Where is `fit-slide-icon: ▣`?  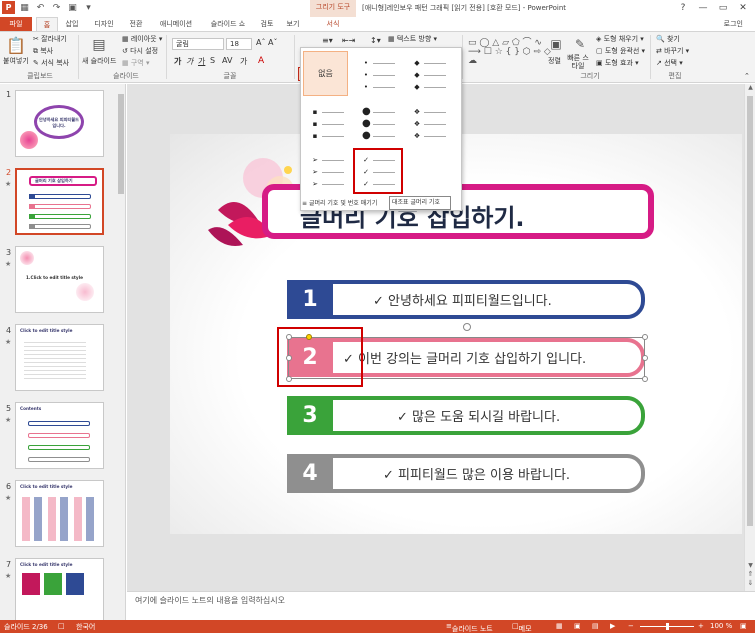
fit-slide-icon: ▣ is located at coordinates (743, 626).